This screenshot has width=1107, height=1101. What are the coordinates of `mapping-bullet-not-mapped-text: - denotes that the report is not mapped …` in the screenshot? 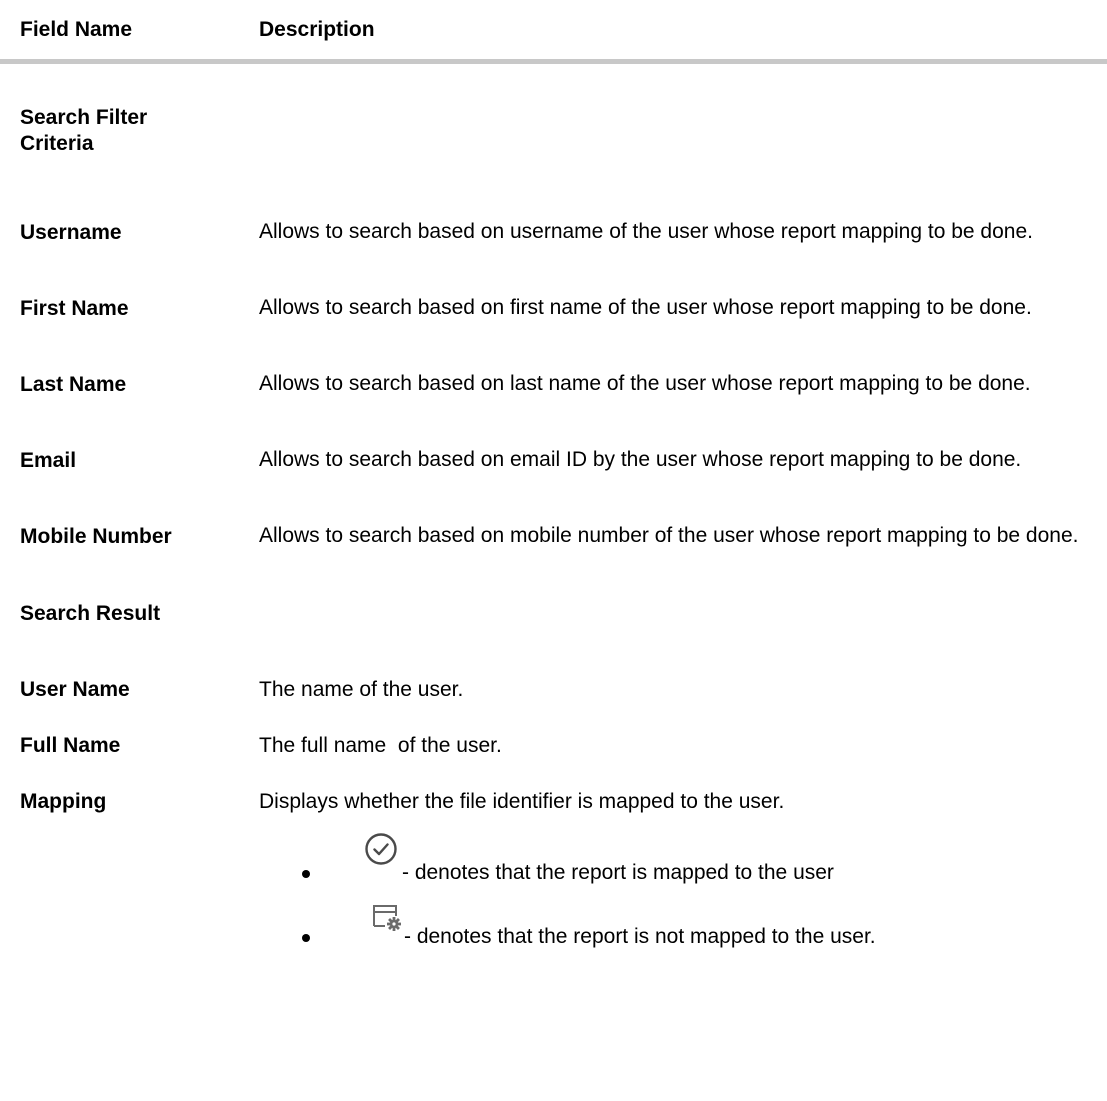 It's located at (640, 936).